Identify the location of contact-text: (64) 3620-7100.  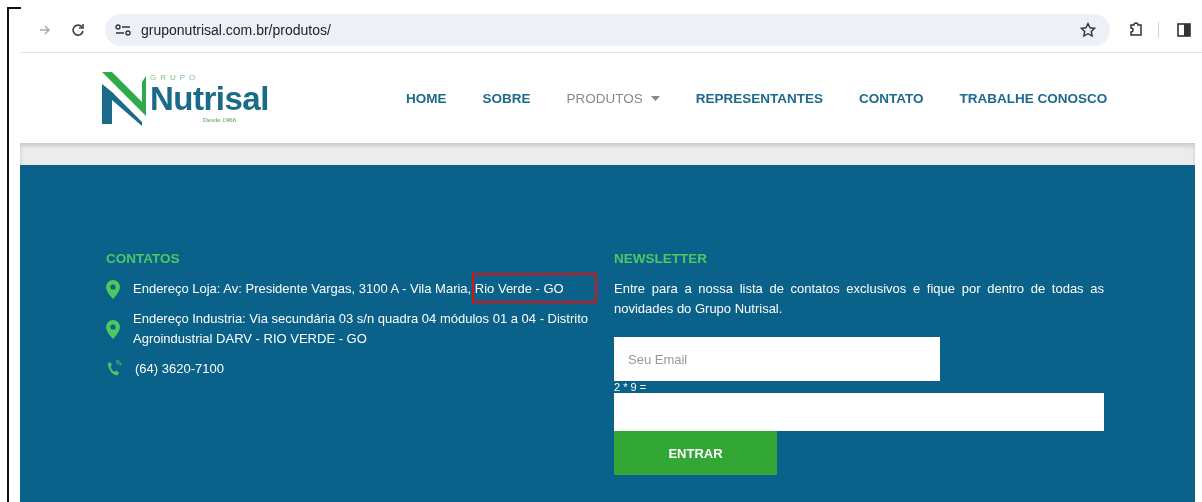
(179, 369).